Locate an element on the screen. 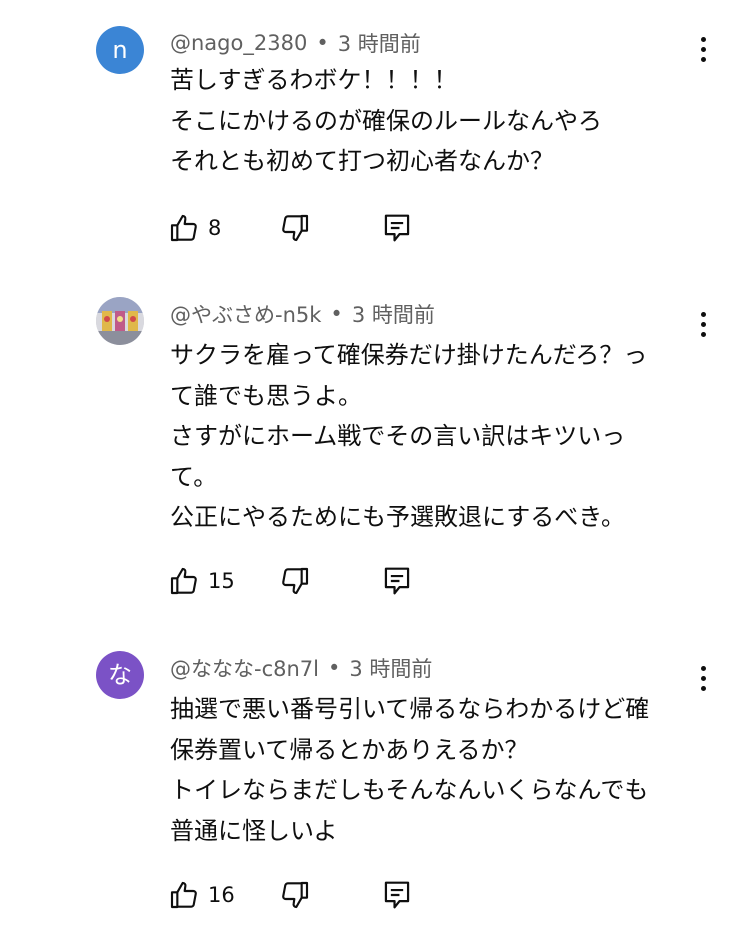 This screenshot has width=750, height=936. like-button: 16 is located at coordinates (201, 895).